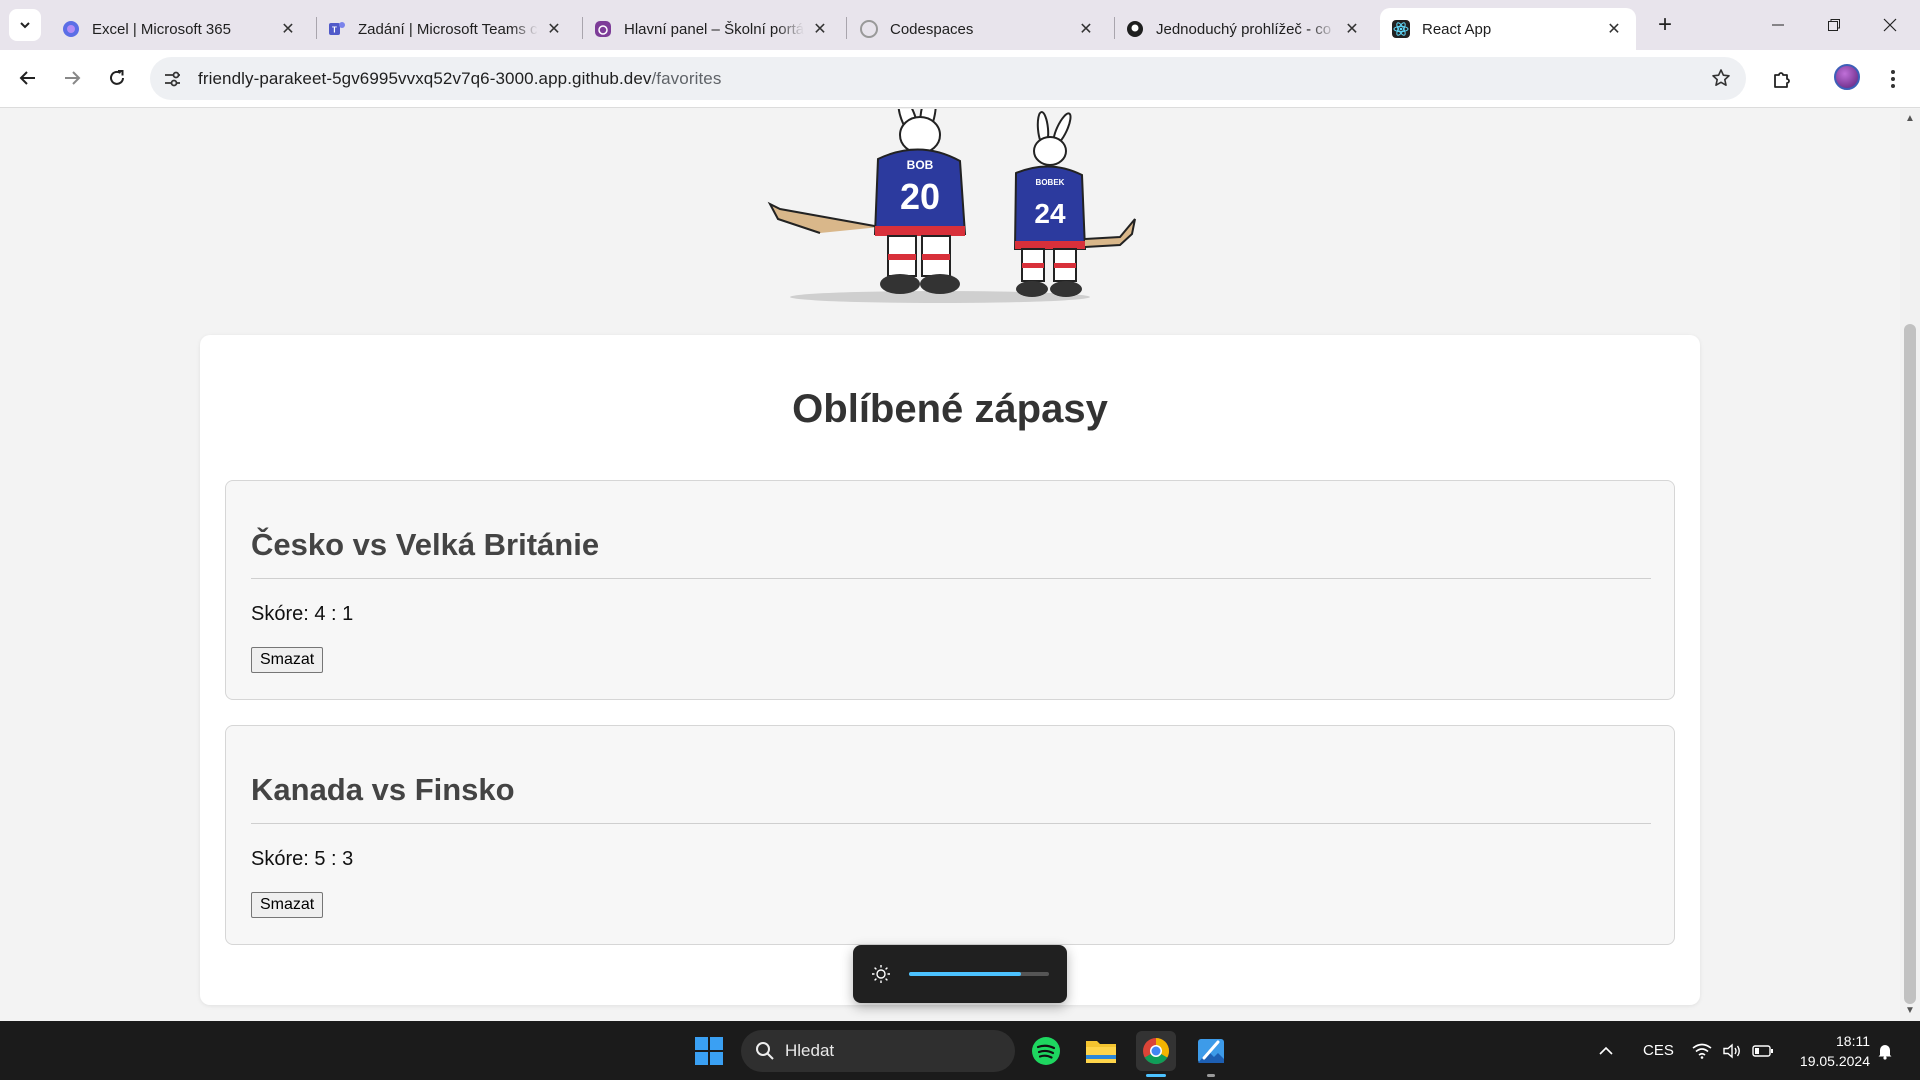 The height and width of the screenshot is (1080, 1920). I want to click on brightness-flyout, so click(960, 974).